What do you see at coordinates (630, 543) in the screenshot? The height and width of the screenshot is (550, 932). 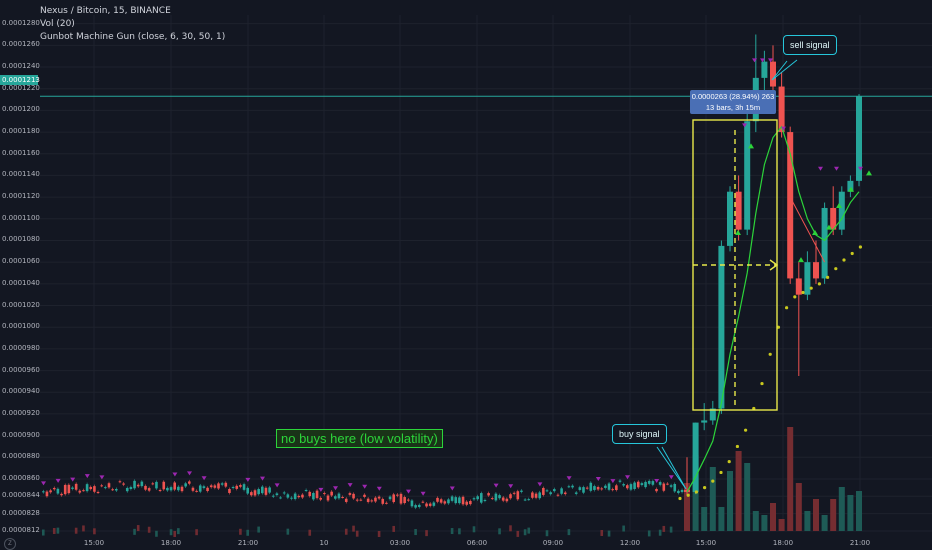 I see `time-tick-label: 12:00` at bounding box center [630, 543].